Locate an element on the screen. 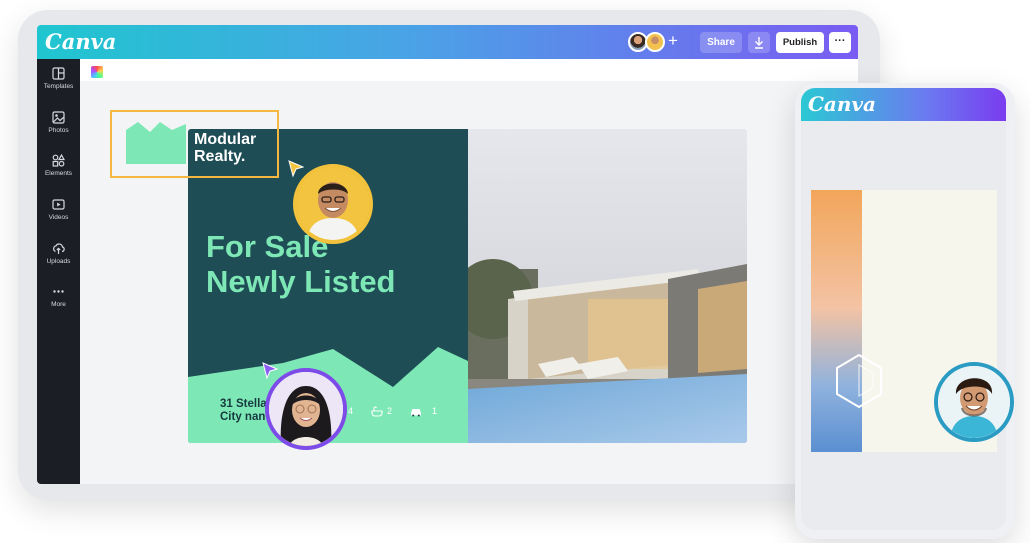 This screenshot has height=543, width=1030. brand-line-1: Modular is located at coordinates (225, 139).